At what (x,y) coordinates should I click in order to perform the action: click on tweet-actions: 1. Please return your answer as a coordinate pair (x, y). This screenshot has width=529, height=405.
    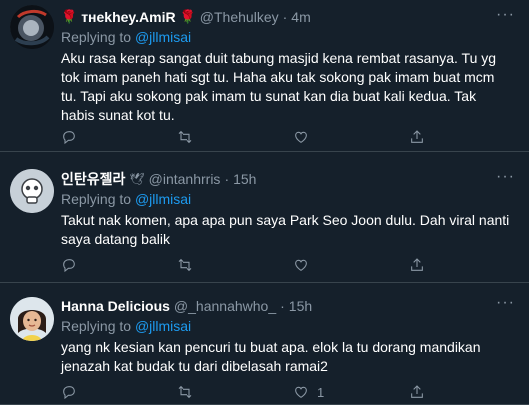
    Looking at the image, I should click on (295, 392).